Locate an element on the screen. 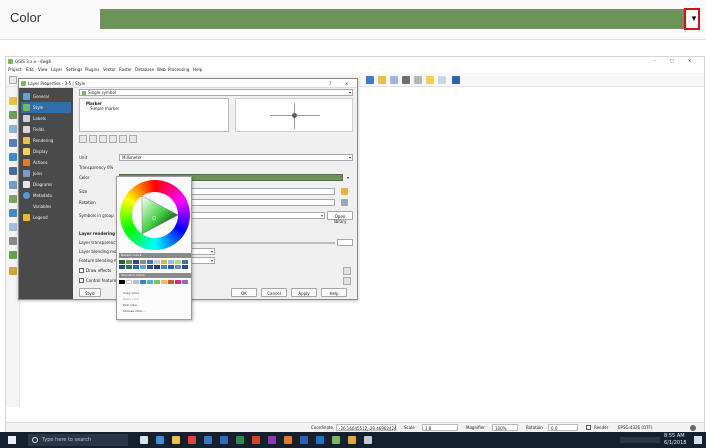  sidebar-item-metadata: Metadata is located at coordinates (46, 195).